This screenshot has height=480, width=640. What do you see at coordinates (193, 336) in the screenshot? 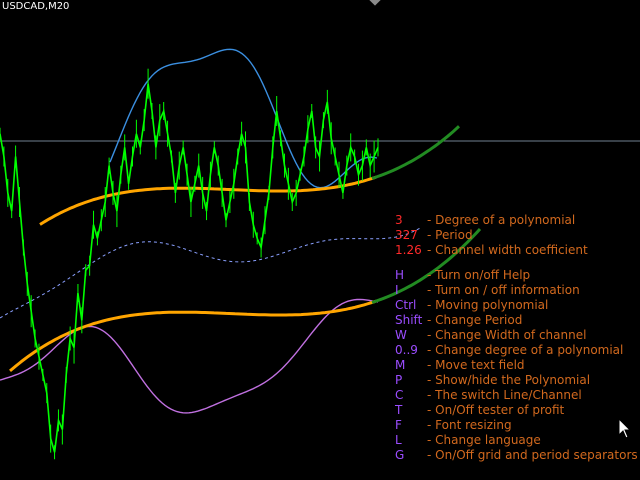
I see `channel-lower-line` at bounding box center [193, 336].